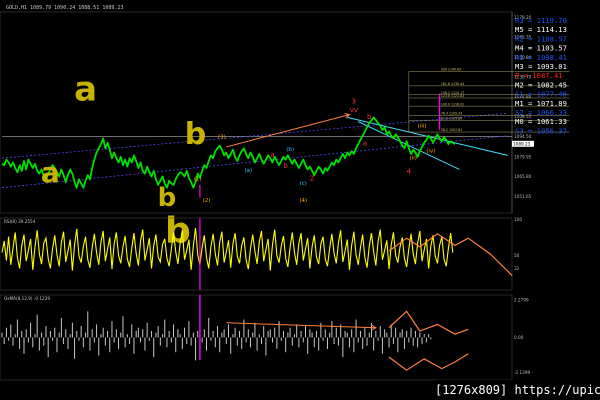  What do you see at coordinates (541, 94) in the screenshot?
I see `pivot-level-label: S1 = 1077.46` at bounding box center [541, 94].